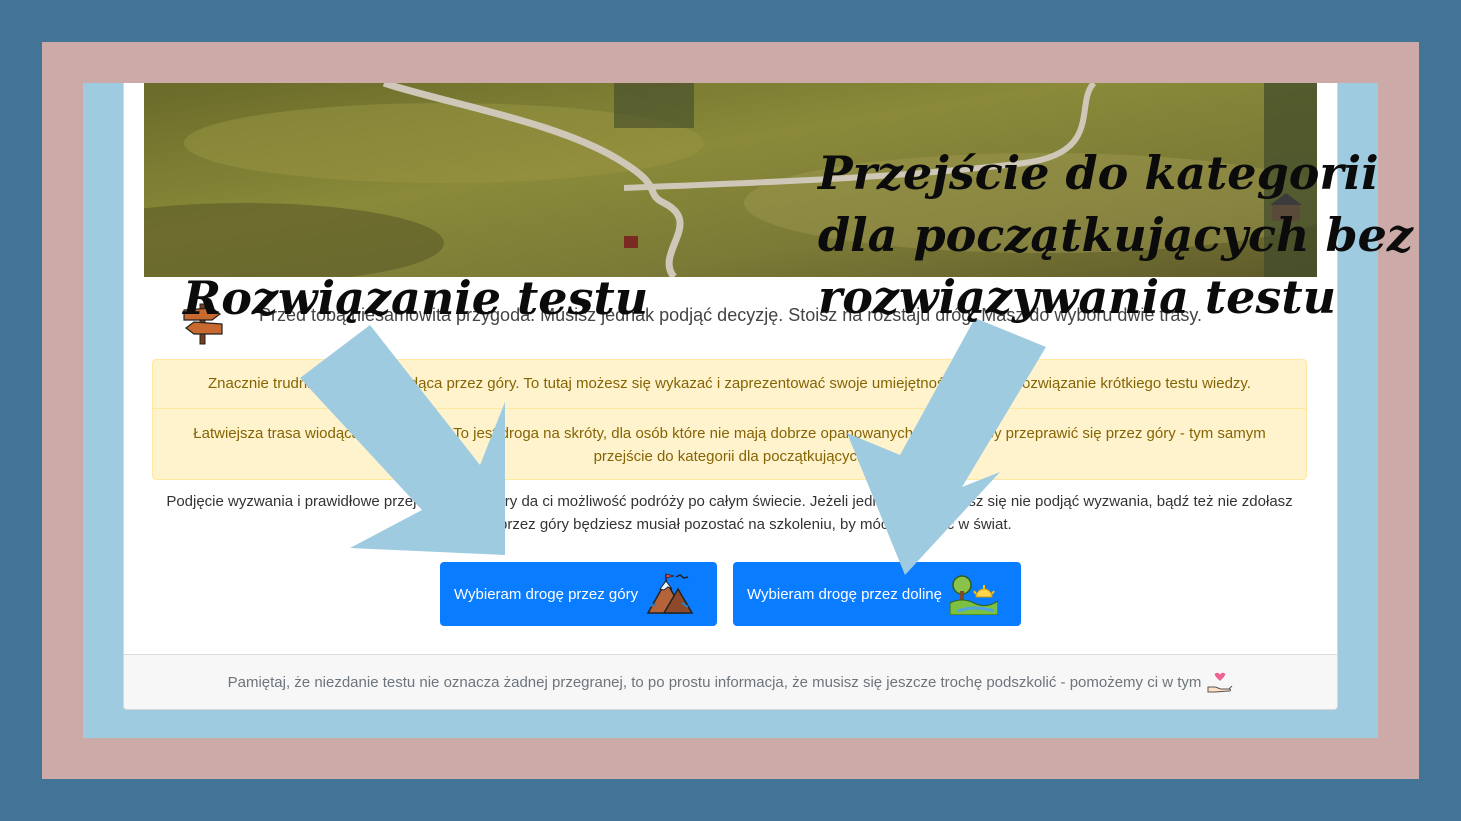 The height and width of the screenshot is (821, 1461). Describe the element at coordinates (546, 594) in the screenshot. I see `choose-mountains-label: Wybieram drogę przez góry` at that location.